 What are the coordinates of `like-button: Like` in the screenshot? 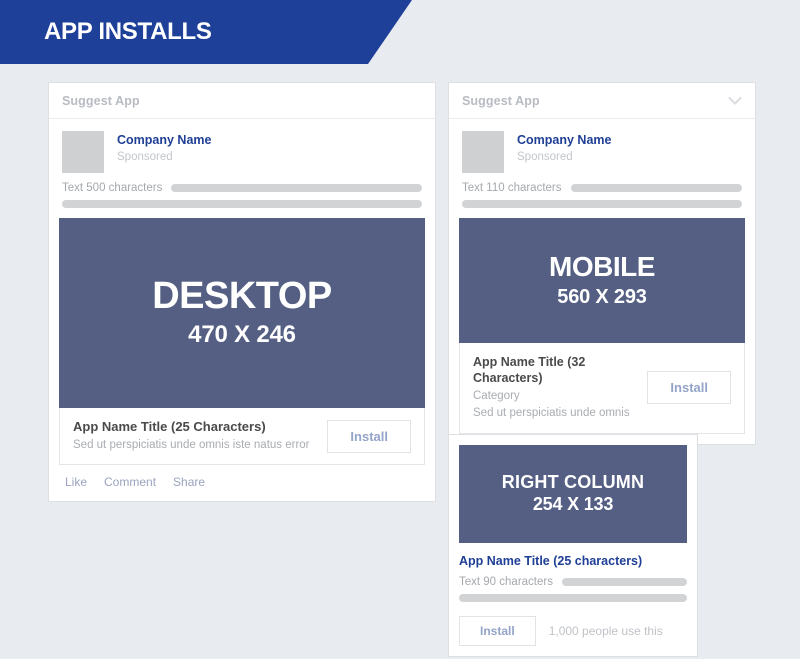 It's located at (76, 482).